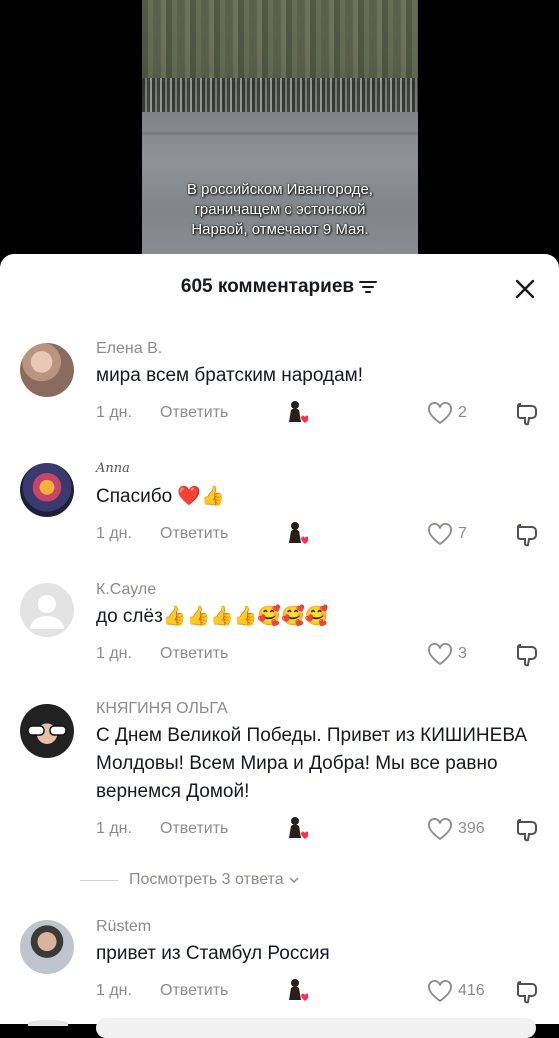 The width and height of the screenshot is (559, 1038). I want to click on caption-line: граничащем с эстонской, so click(280, 209).